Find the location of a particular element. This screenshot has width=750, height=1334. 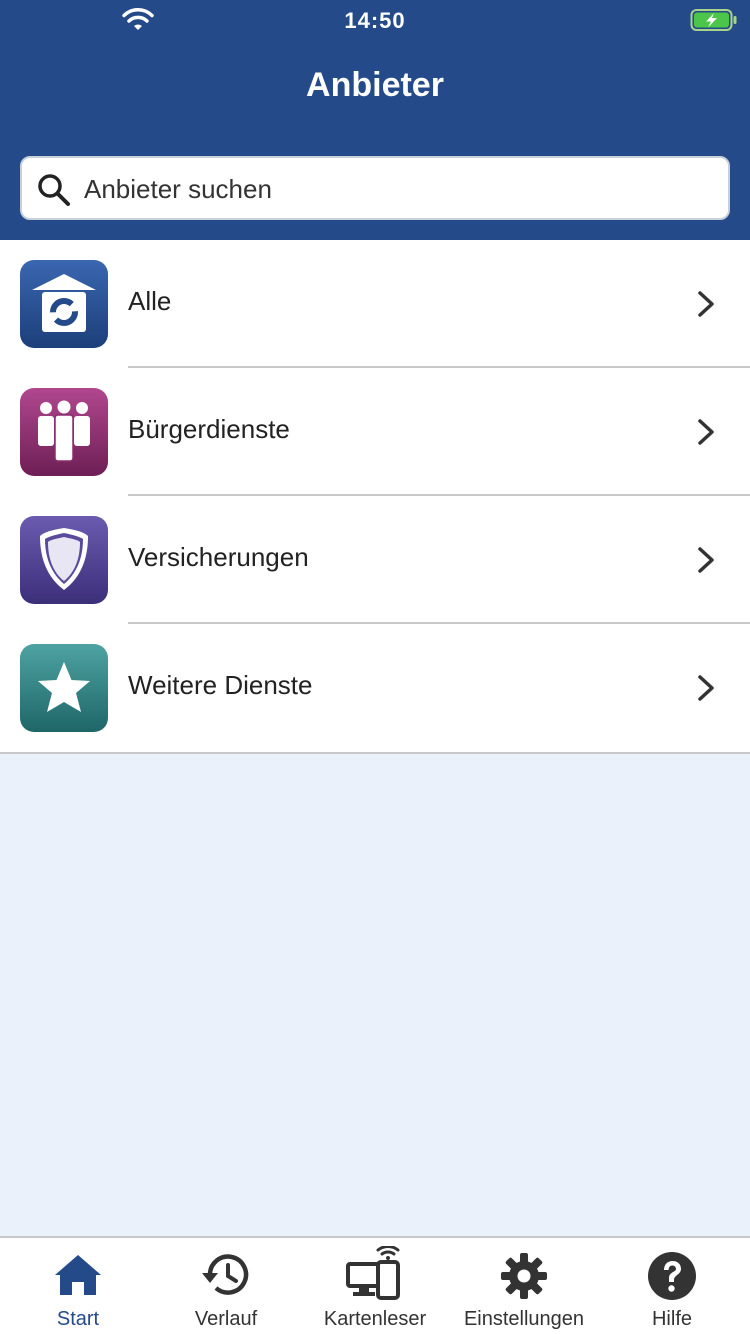

tab-label: Kartenleser is located at coordinates (375, 1319).